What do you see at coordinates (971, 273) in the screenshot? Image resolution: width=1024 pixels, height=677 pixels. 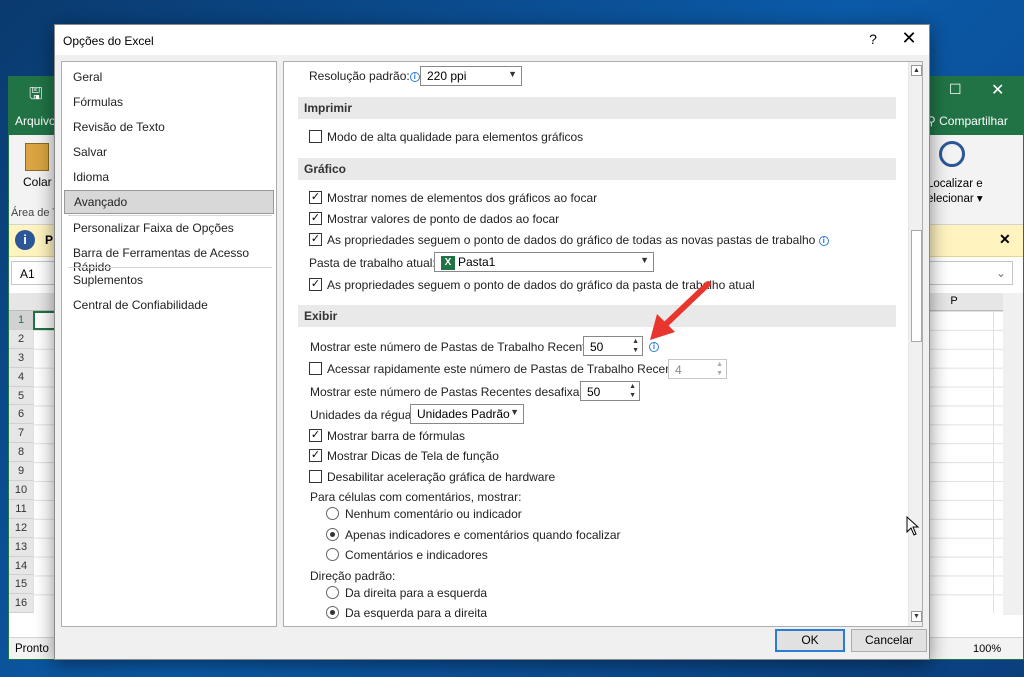 I see `formula-expand-icon: ⌄` at bounding box center [971, 273].